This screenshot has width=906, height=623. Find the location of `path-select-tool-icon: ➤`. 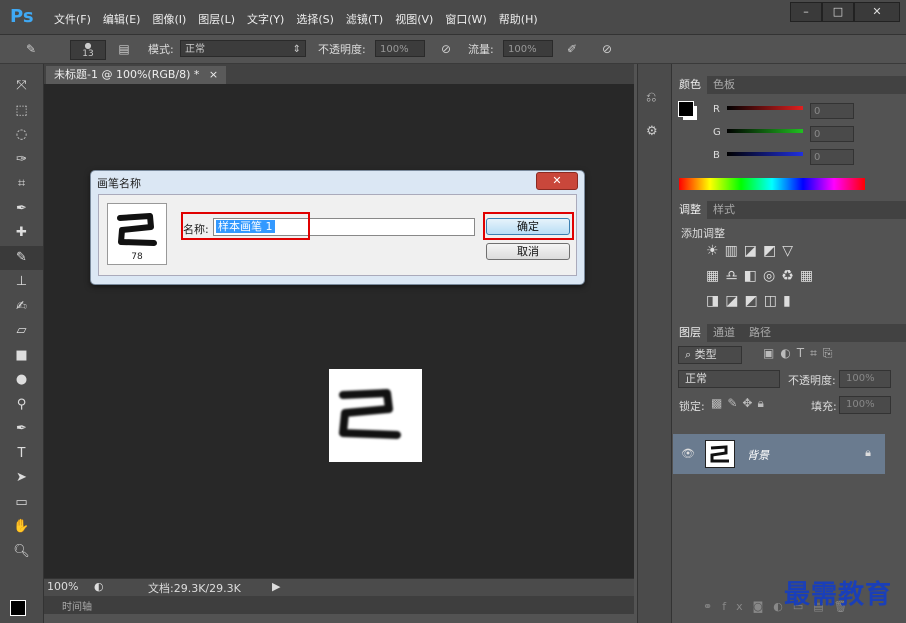

path-select-tool-icon: ➤ is located at coordinates (21, 478).